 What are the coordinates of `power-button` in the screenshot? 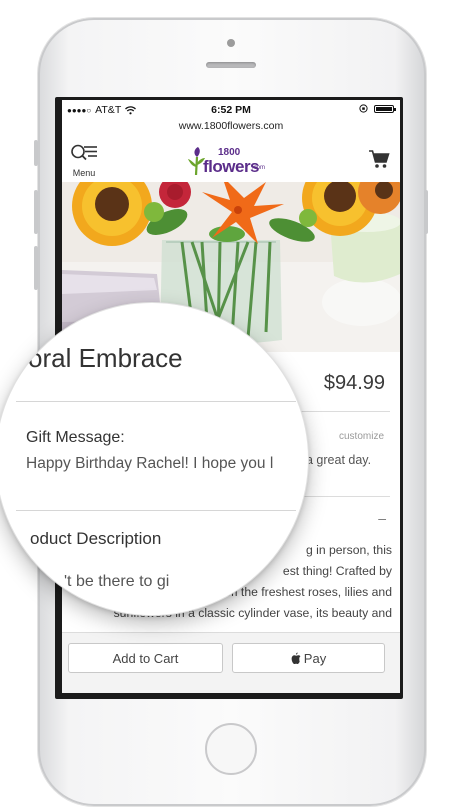 It's located at (426, 212).